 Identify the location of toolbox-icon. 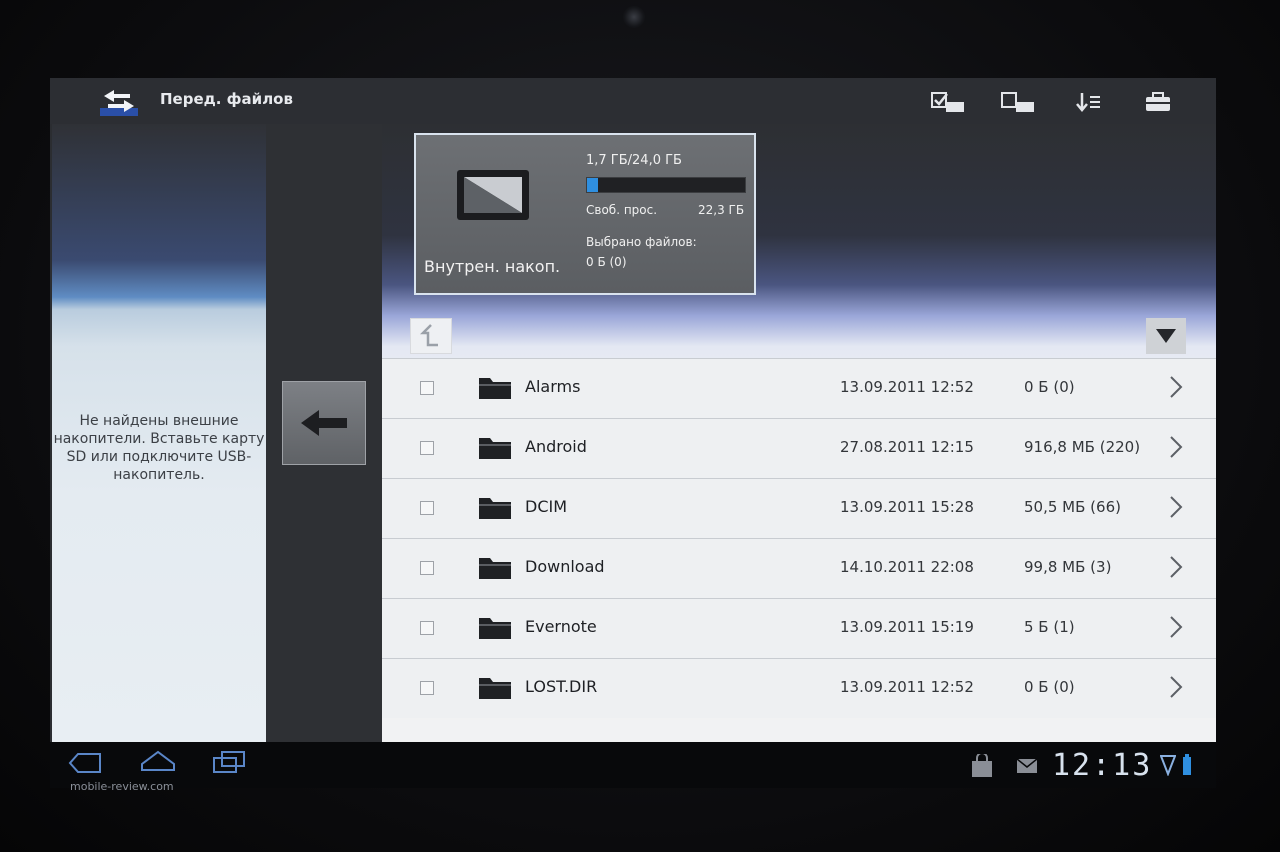
(1158, 102).